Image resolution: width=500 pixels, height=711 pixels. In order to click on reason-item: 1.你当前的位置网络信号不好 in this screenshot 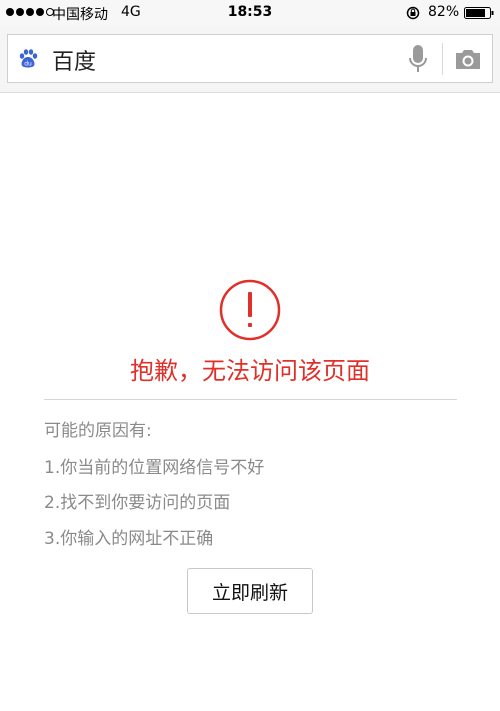, I will do `click(154, 468)`.